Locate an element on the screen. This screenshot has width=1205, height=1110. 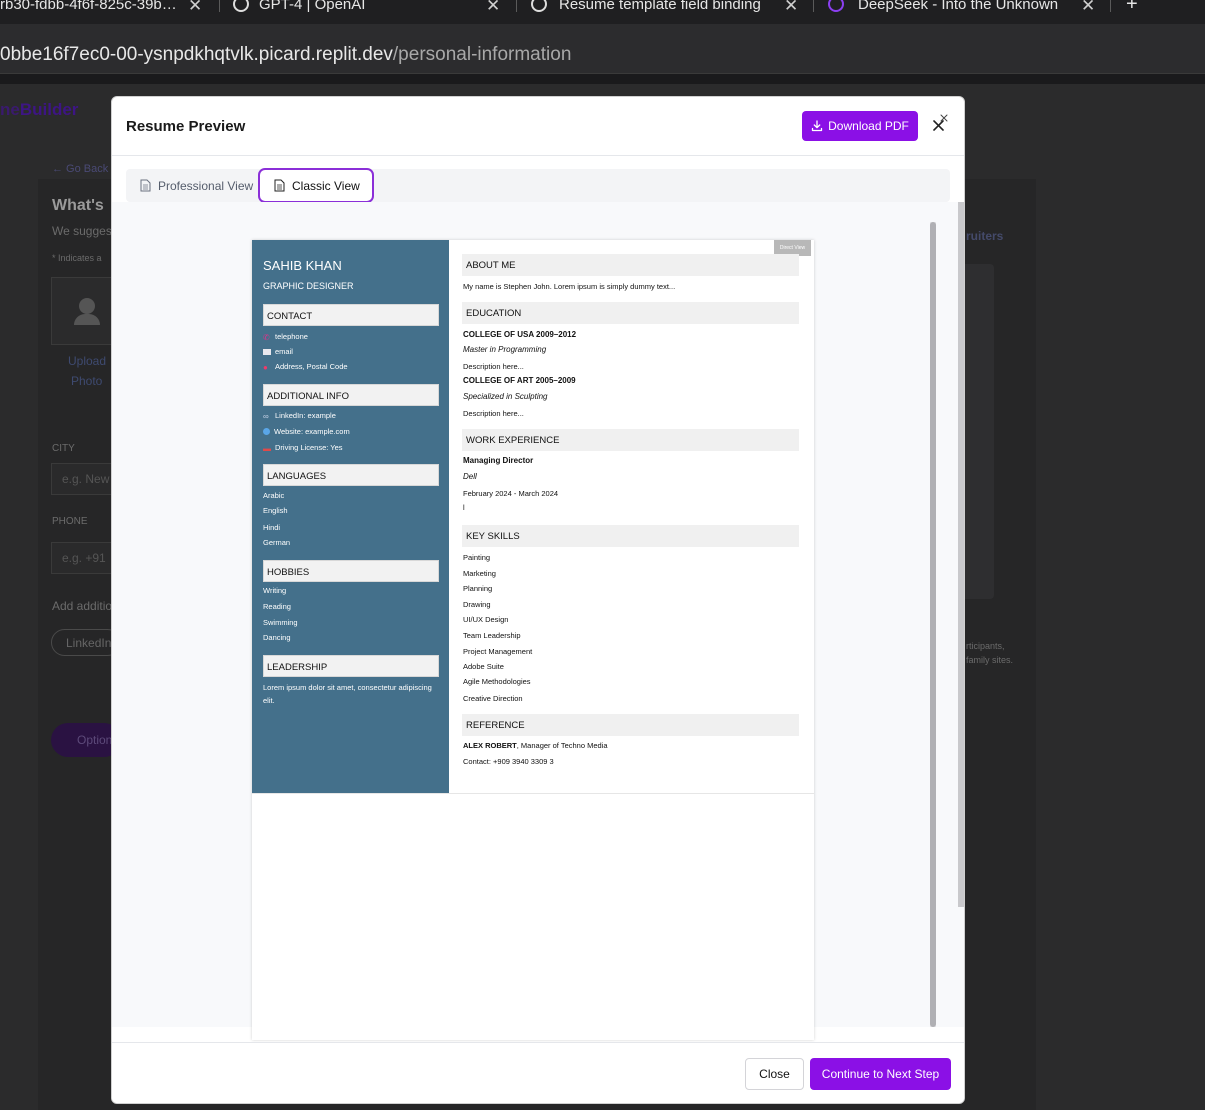
browser-tab: Resume template field binding ✕ is located at coordinates (664, 8).